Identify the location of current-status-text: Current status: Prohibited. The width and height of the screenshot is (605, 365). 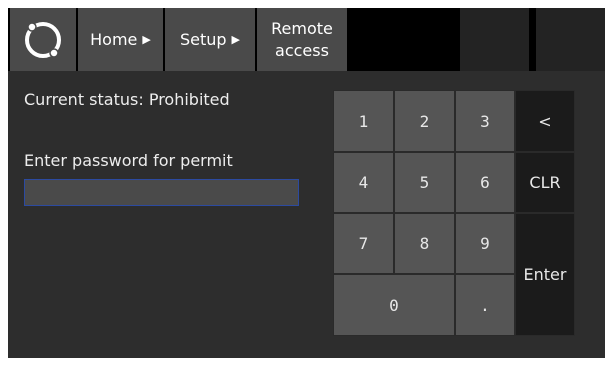
(127, 99).